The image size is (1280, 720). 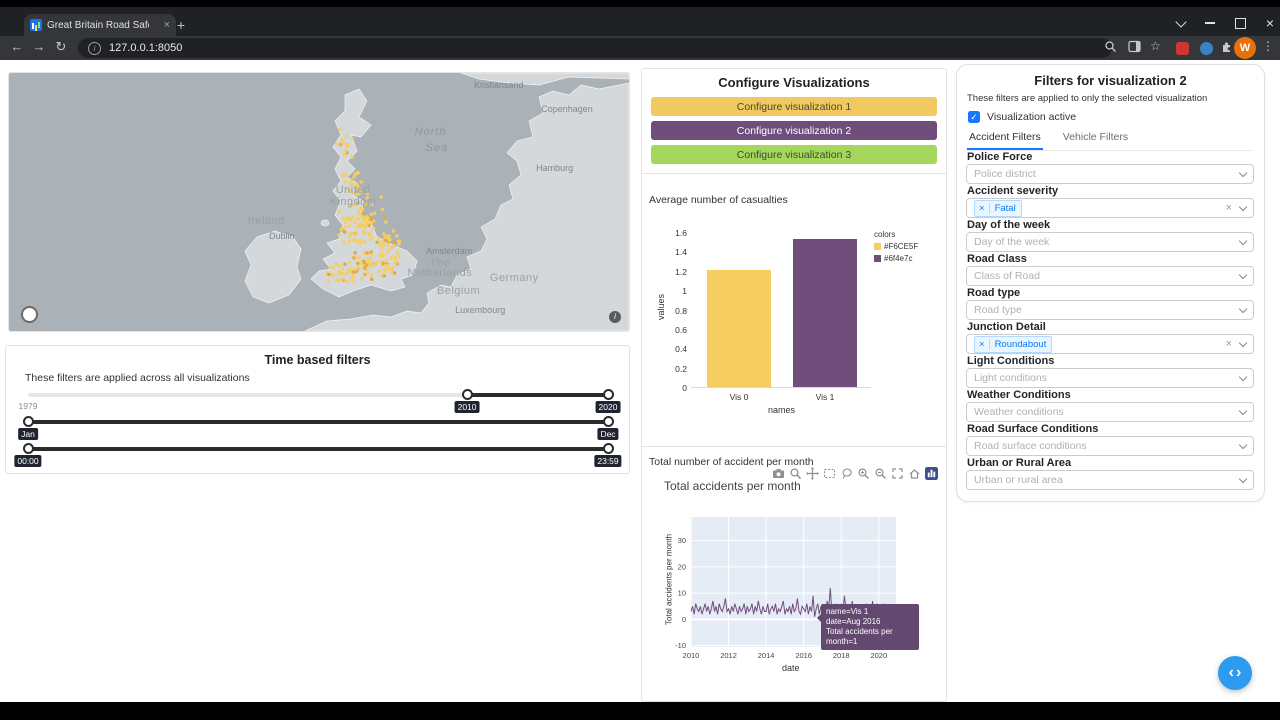 I want to click on visualization-active-checkbox: ✓, so click(x=974, y=117).